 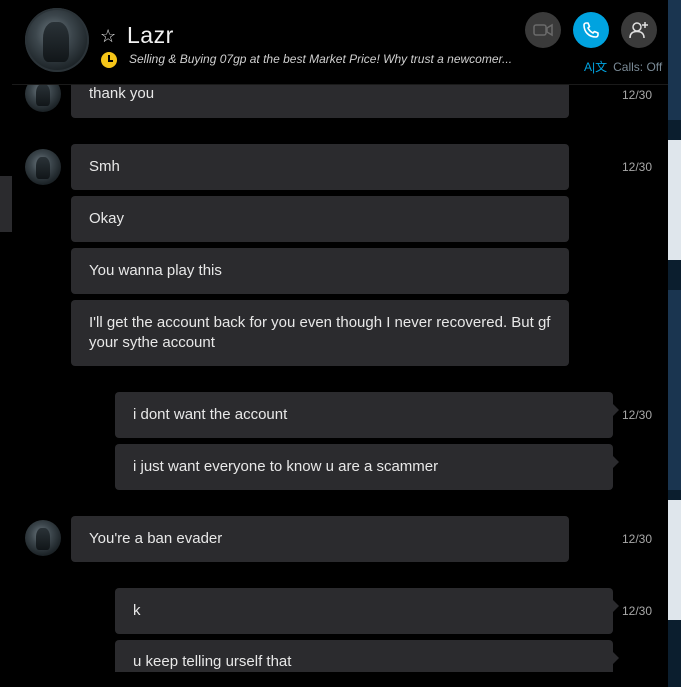 What do you see at coordinates (367, 415) in the screenshot?
I see `message-bubble-outgoing: i dont want the account` at bounding box center [367, 415].